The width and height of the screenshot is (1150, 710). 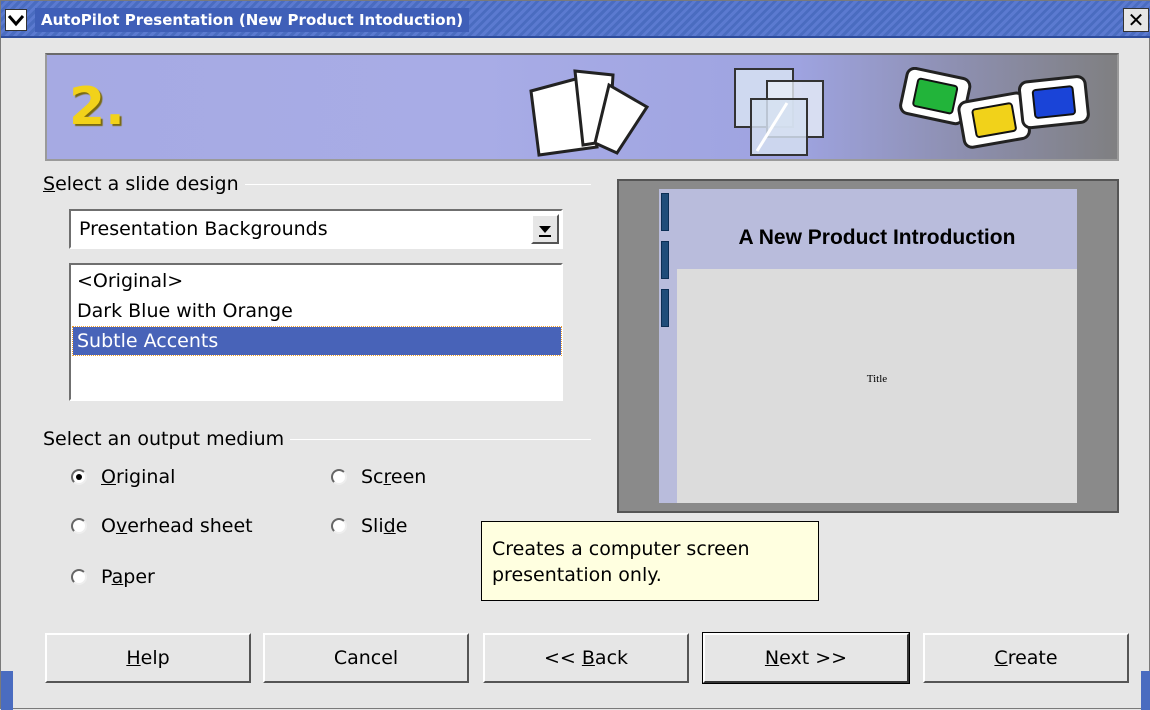 What do you see at coordinates (366, 658) in the screenshot?
I see `cancel-button: Cancel` at bounding box center [366, 658].